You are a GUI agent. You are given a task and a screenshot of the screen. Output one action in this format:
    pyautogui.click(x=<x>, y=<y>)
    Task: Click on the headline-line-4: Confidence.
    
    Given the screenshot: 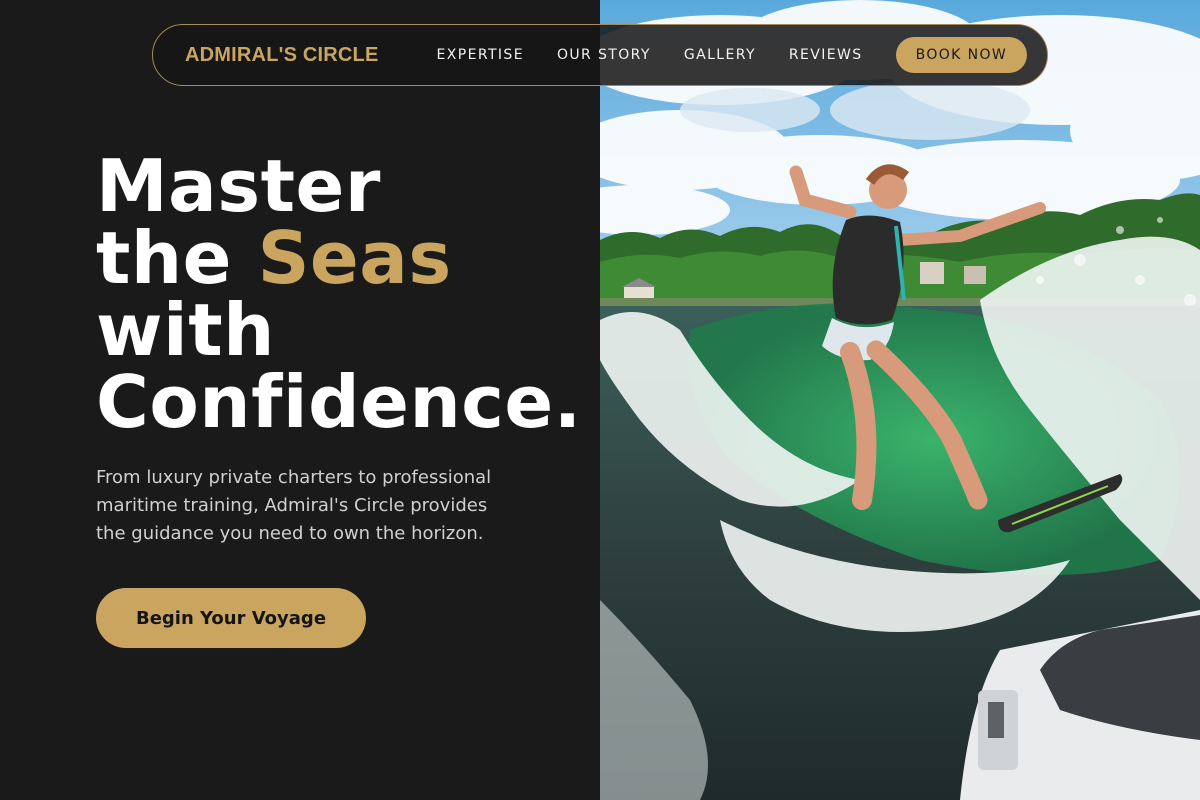 What is the action you would take?
    pyautogui.click(x=339, y=402)
    